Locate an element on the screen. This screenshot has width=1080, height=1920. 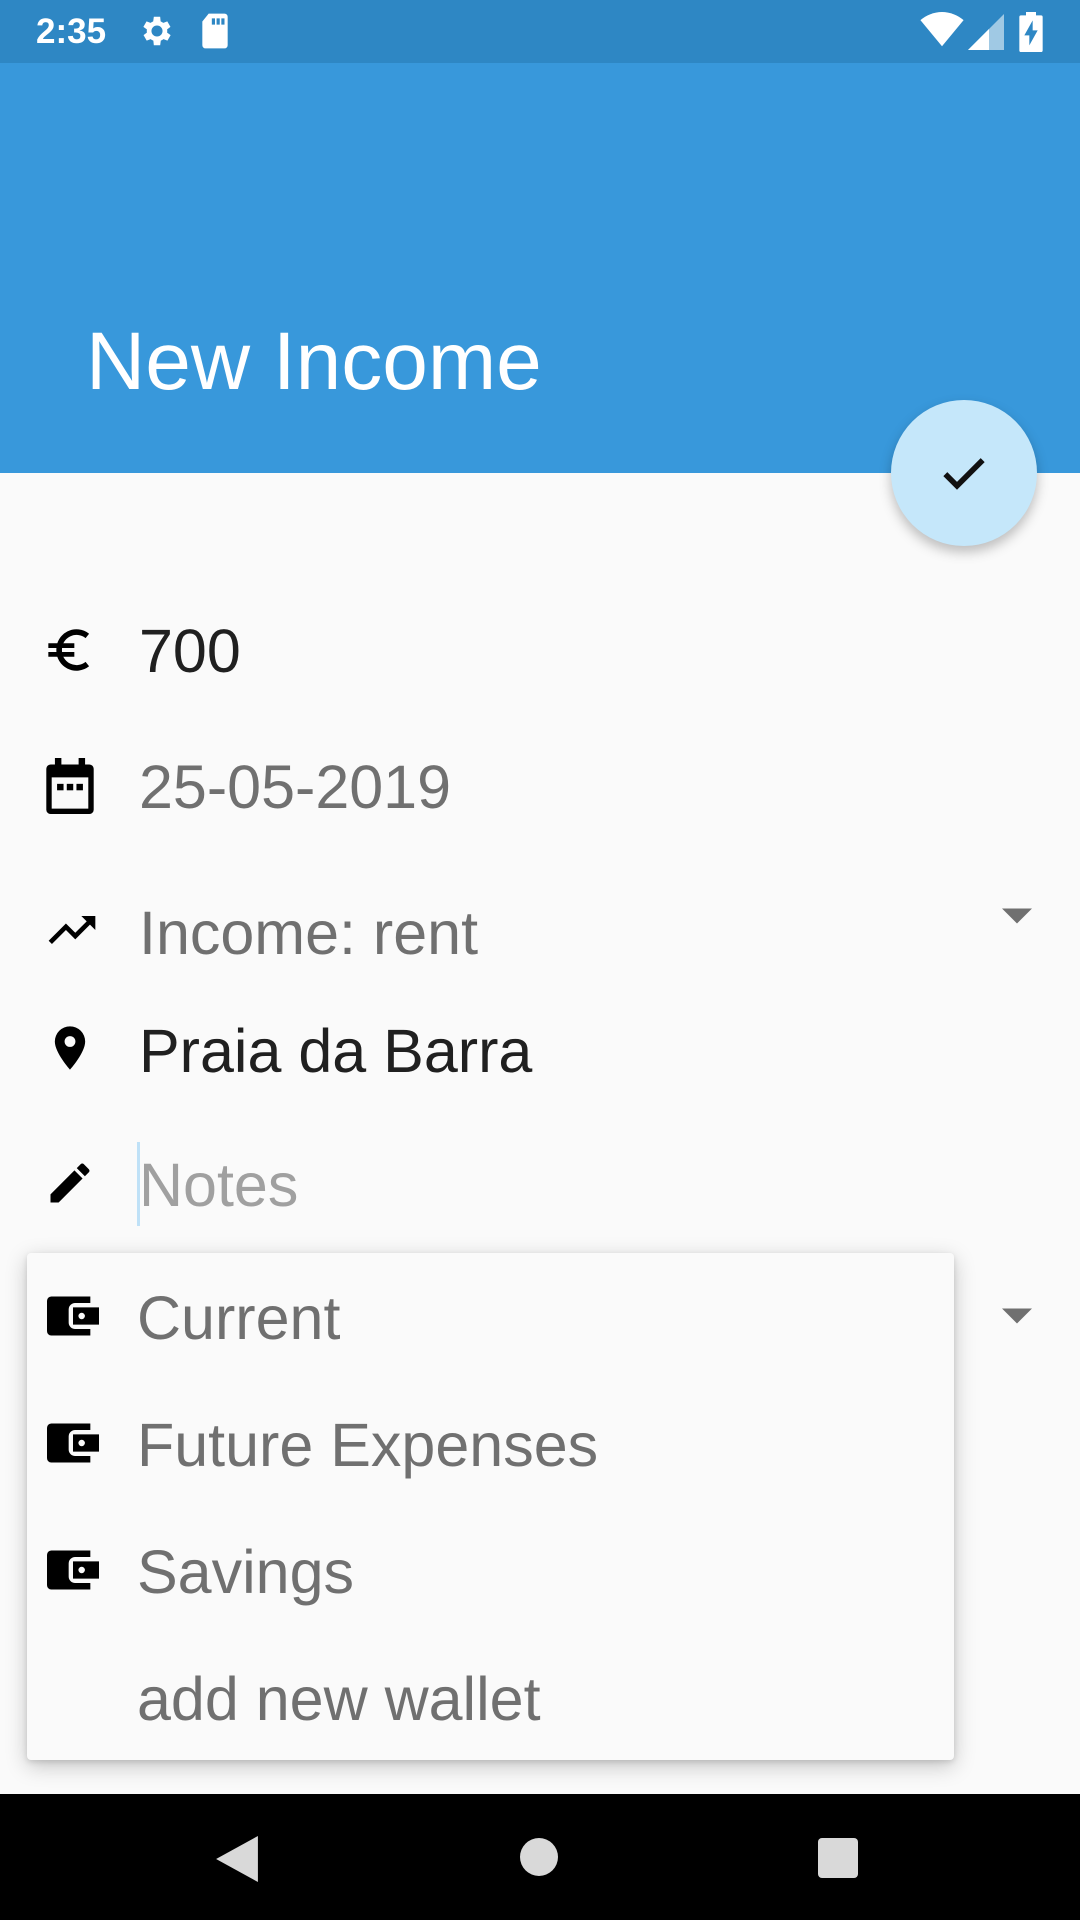
menu-item-label: Current is located at coordinates (239, 1318).